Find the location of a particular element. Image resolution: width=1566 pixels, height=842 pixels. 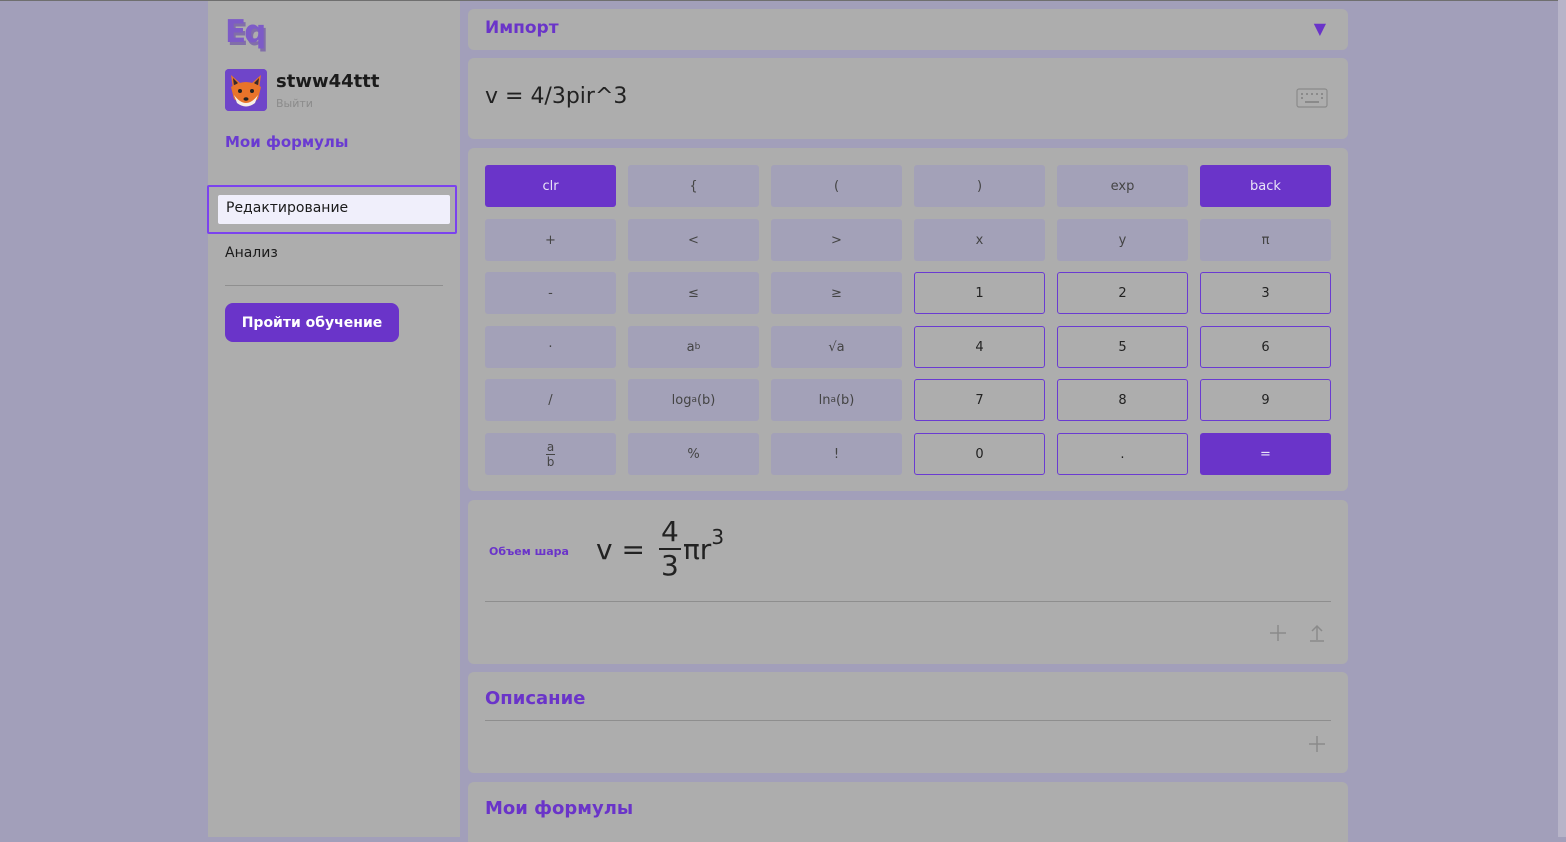

key-minus: - is located at coordinates (550, 293).